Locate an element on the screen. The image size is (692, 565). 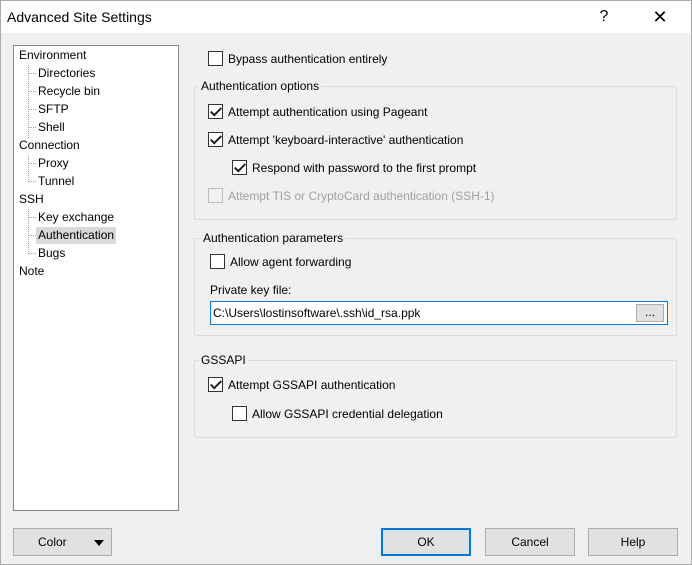
agent-forwarding-label: Allow agent forwarding is located at coordinates (290, 262).